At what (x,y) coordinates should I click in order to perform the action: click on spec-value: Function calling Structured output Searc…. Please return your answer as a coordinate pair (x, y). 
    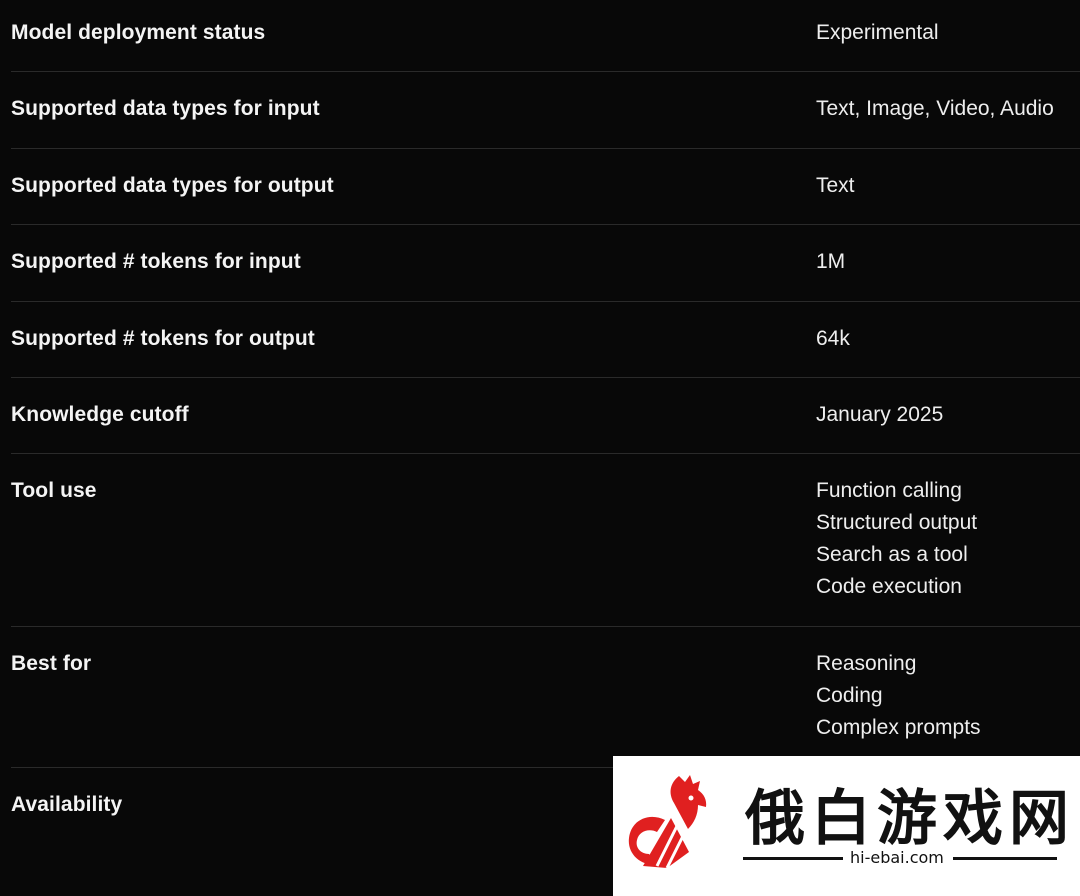
    Looking at the image, I should click on (896, 539).